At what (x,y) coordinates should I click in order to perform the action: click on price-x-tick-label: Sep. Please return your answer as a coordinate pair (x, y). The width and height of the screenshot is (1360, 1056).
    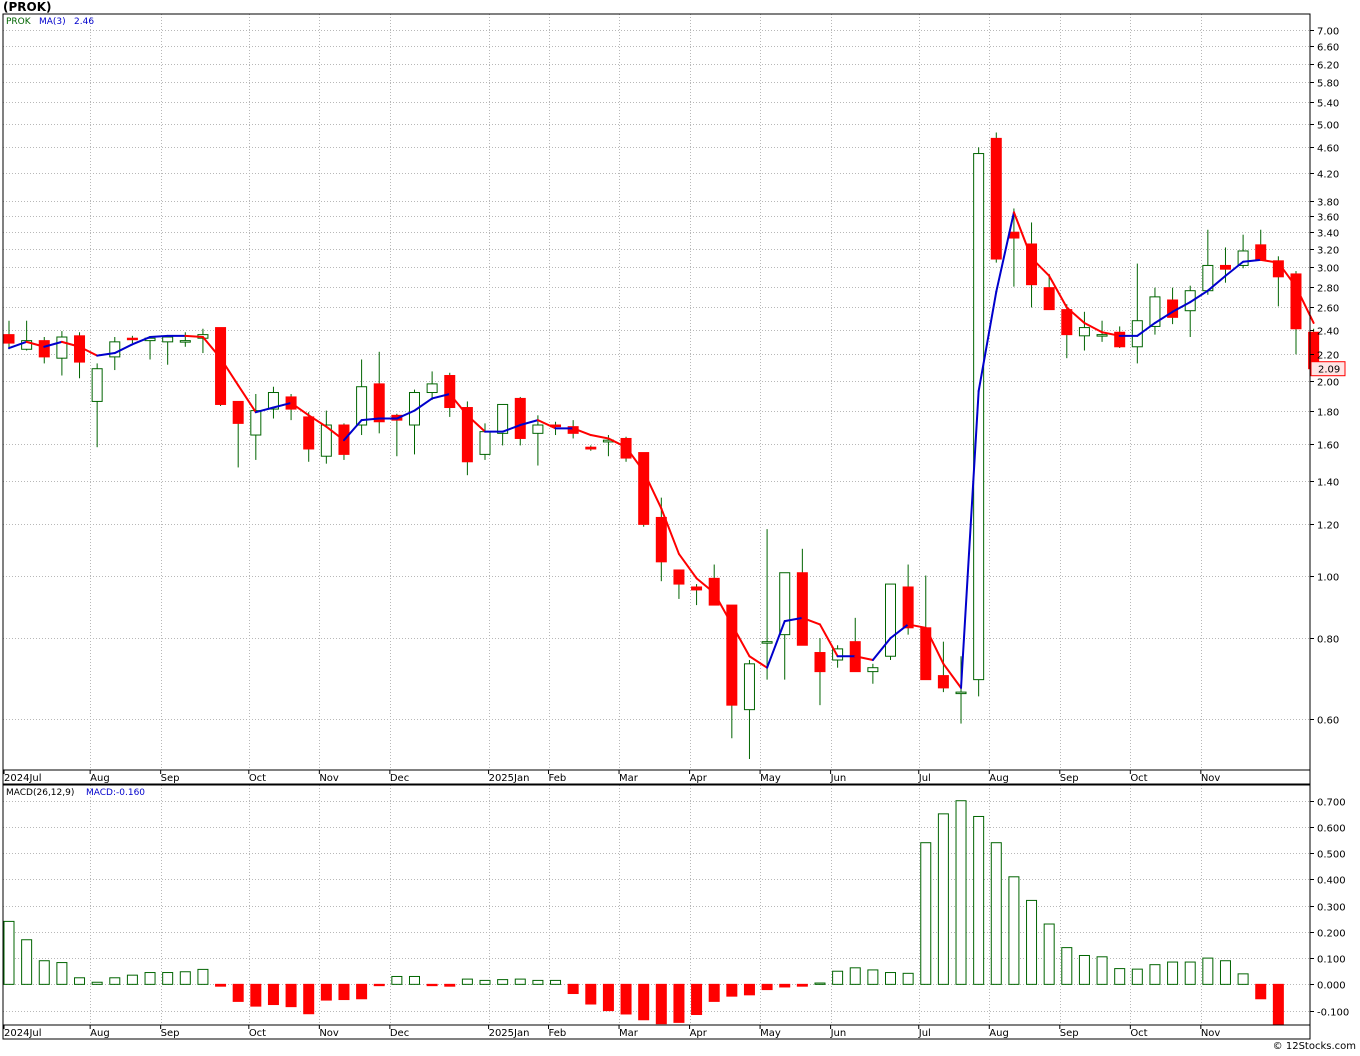
    Looking at the image, I should click on (170, 778).